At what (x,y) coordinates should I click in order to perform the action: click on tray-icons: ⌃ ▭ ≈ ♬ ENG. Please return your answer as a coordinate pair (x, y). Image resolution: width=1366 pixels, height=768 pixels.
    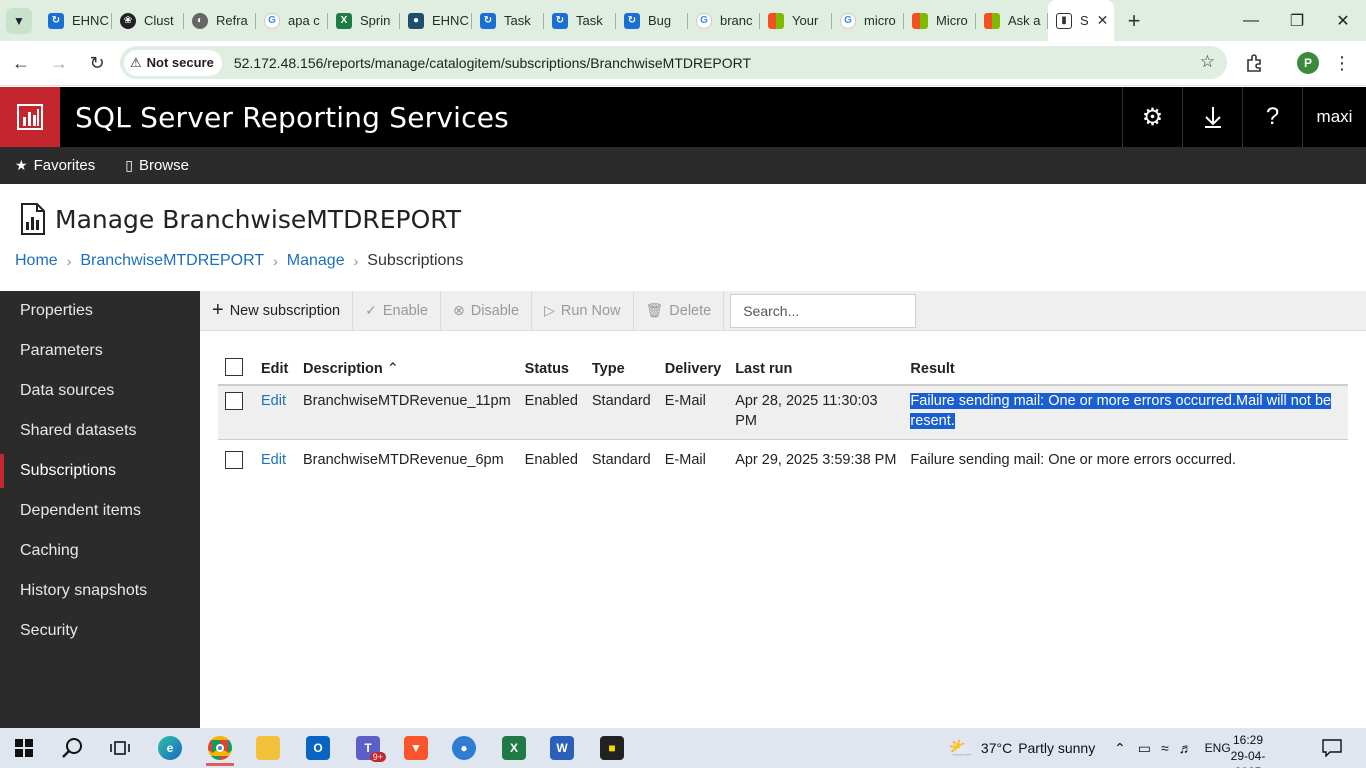
    Looking at the image, I should click on (1172, 748).